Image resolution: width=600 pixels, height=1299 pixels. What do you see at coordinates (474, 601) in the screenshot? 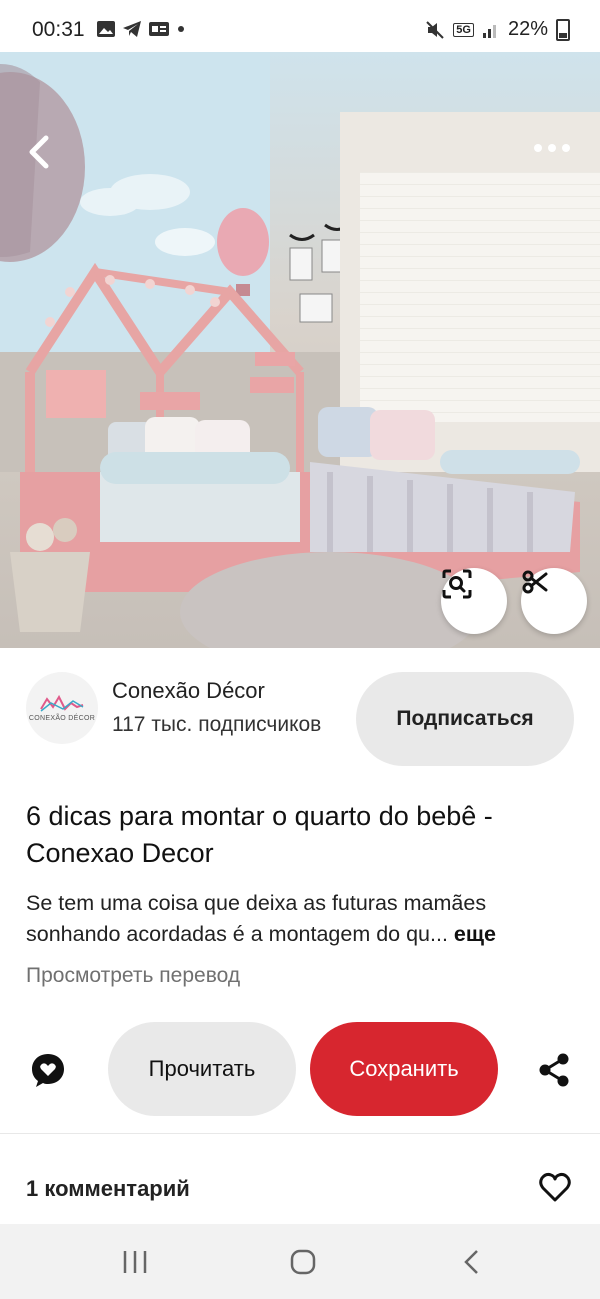
I see `visual-search-button` at bounding box center [474, 601].